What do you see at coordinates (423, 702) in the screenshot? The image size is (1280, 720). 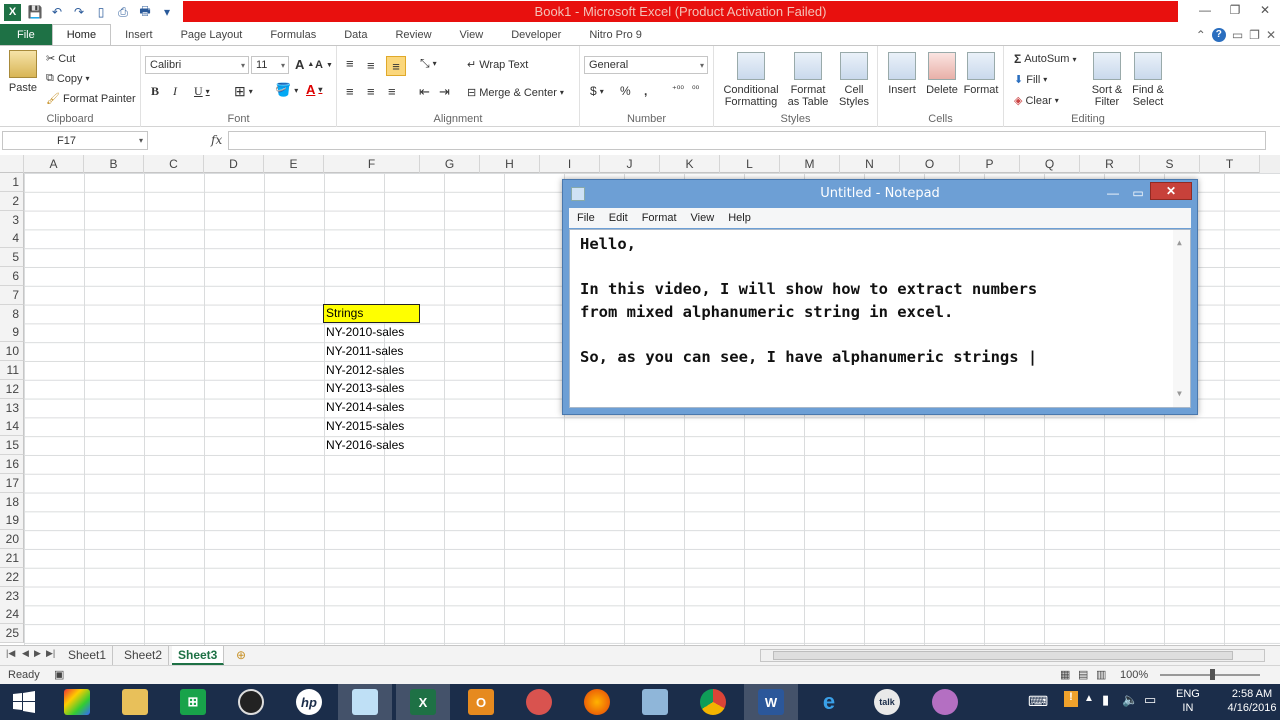 I see `excel-taskbar-icon: X` at bounding box center [423, 702].